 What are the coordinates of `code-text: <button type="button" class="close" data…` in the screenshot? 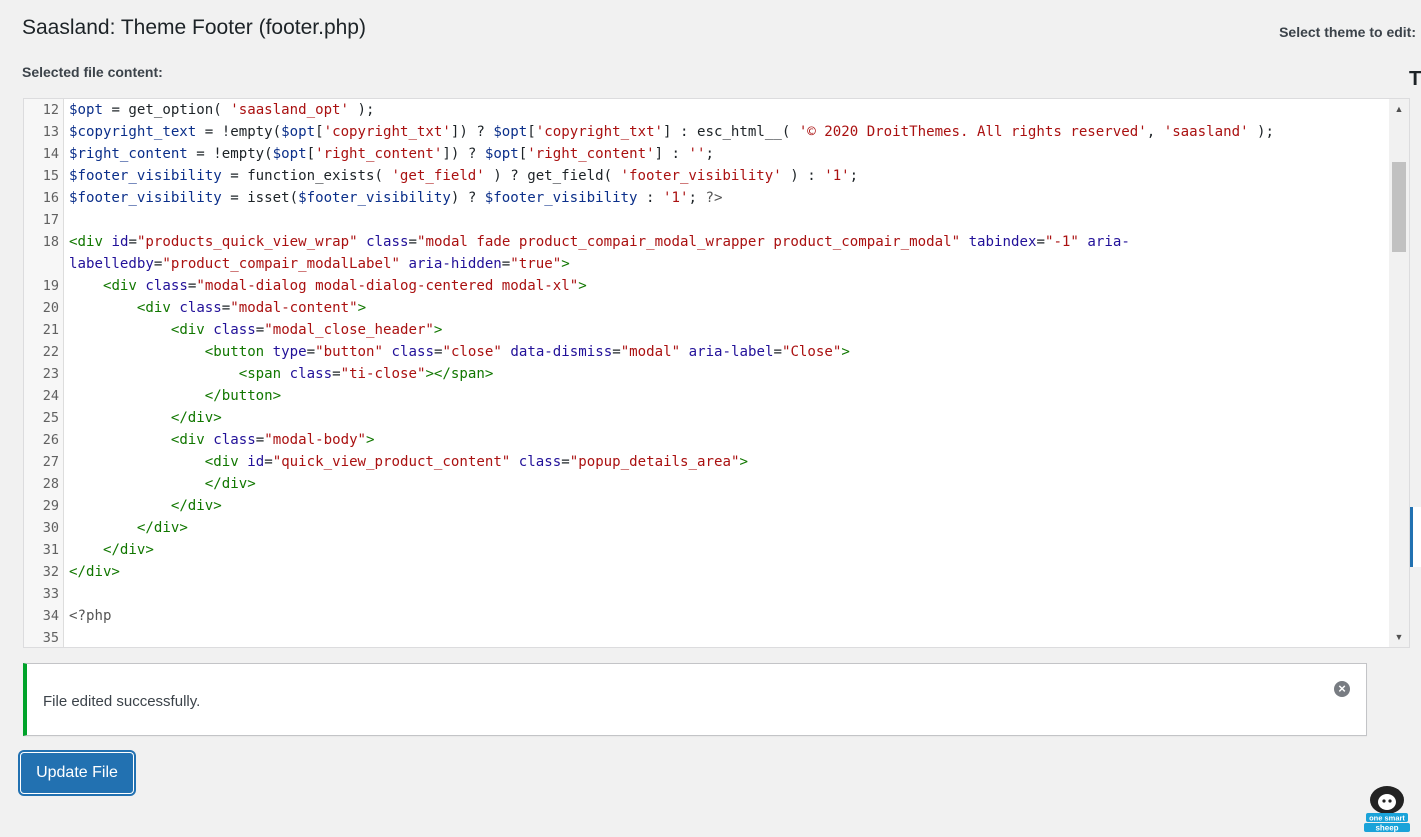 It's located at (729, 352).